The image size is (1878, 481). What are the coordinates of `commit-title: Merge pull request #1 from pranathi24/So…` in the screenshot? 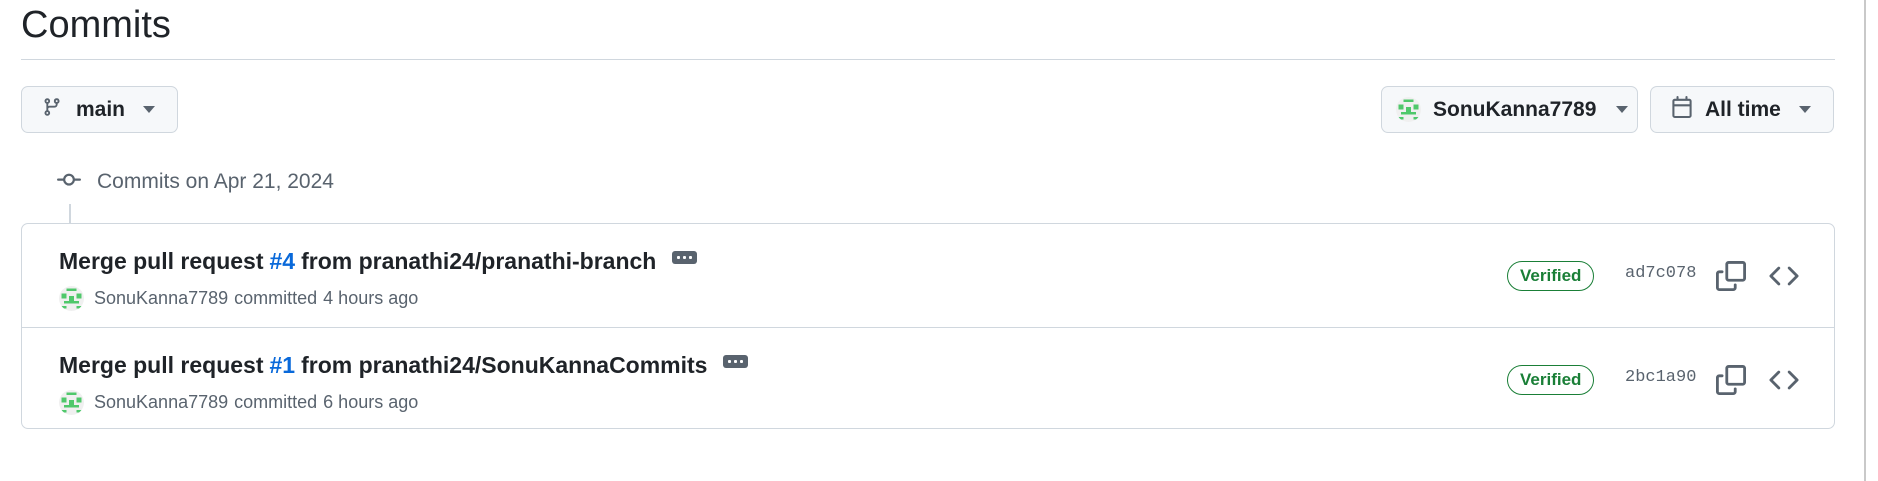 It's located at (404, 365).